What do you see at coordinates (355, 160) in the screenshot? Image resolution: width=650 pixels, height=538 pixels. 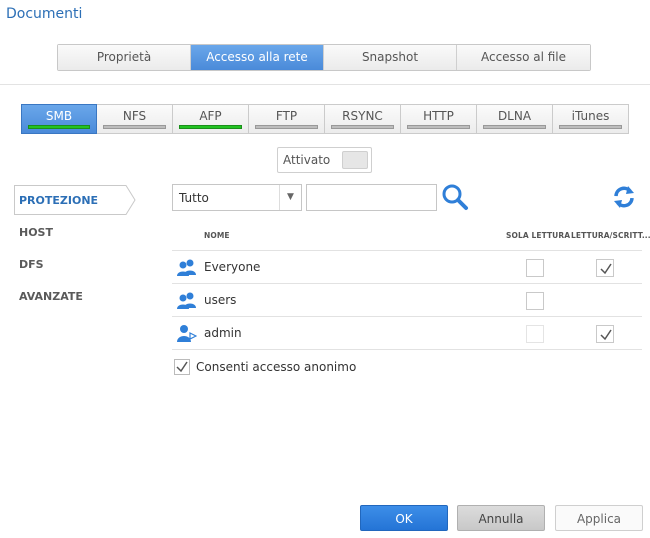 I see `toggle-switch` at bounding box center [355, 160].